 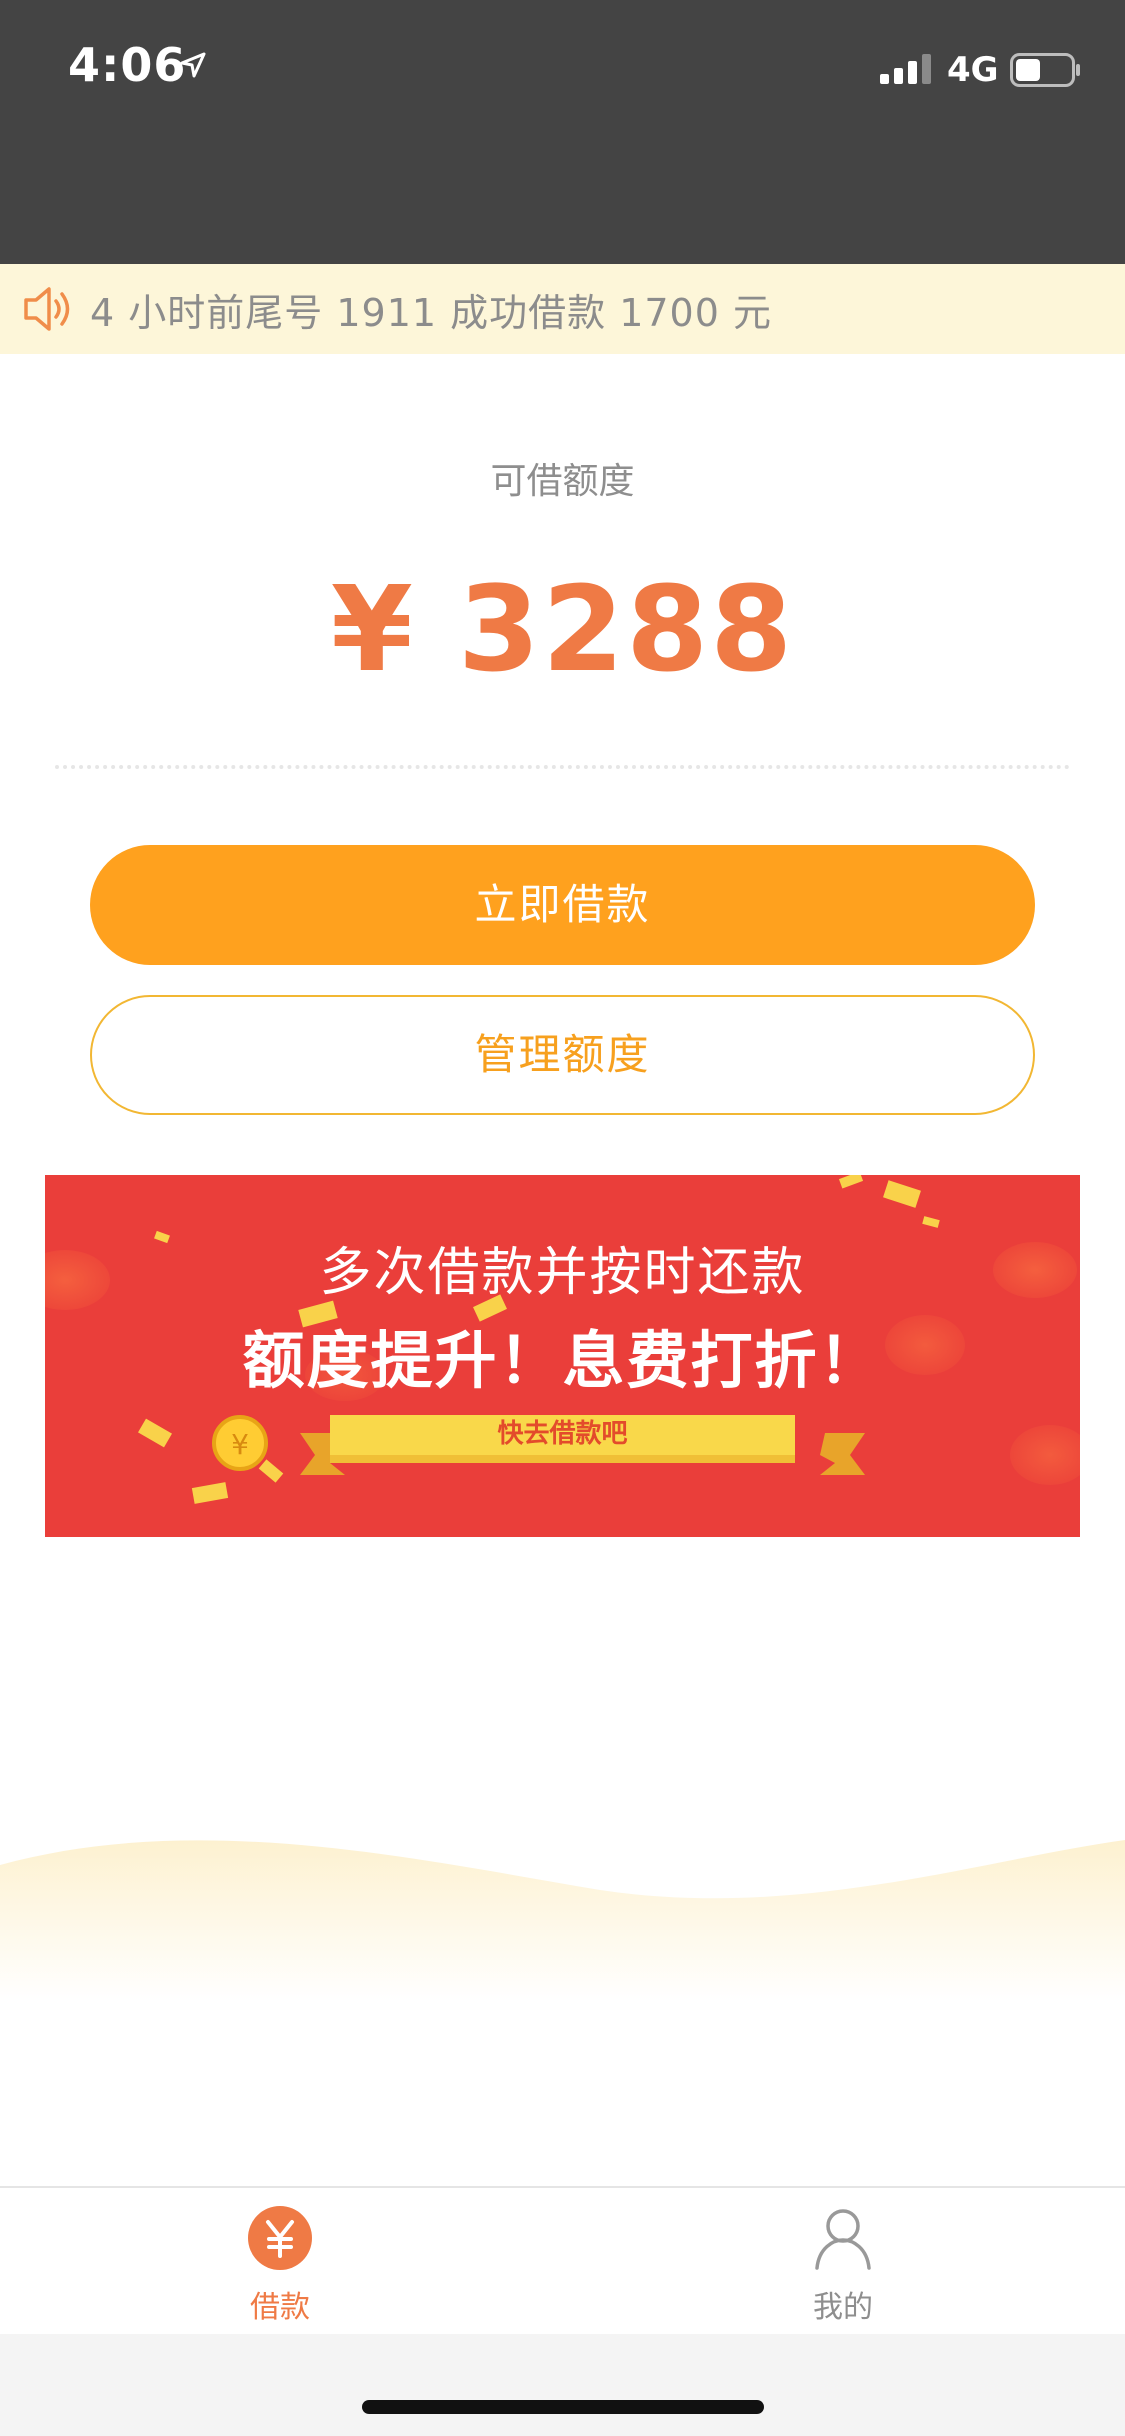 I want to click on tab-borrow: 借款, so click(x=280, y=2266).